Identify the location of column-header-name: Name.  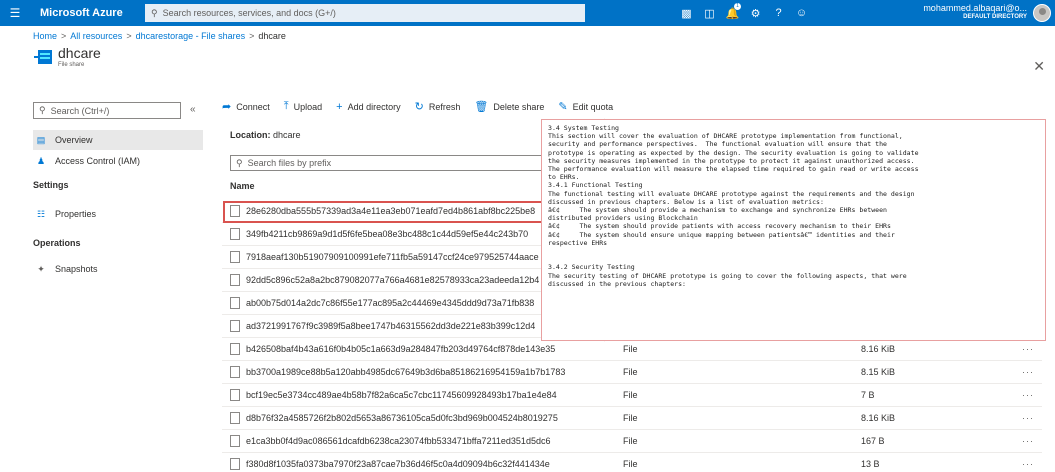
(242, 186).